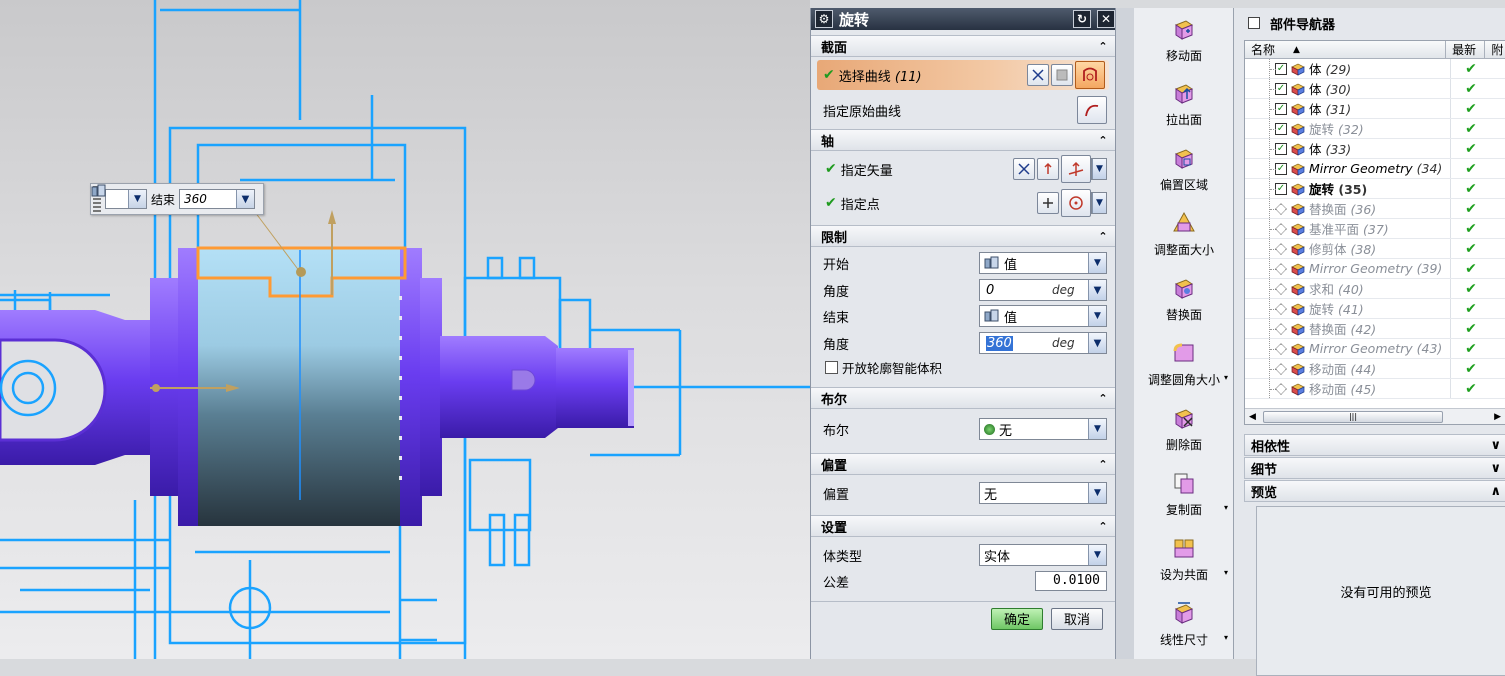  I want to click on cancel-button: 取消, so click(1077, 618).